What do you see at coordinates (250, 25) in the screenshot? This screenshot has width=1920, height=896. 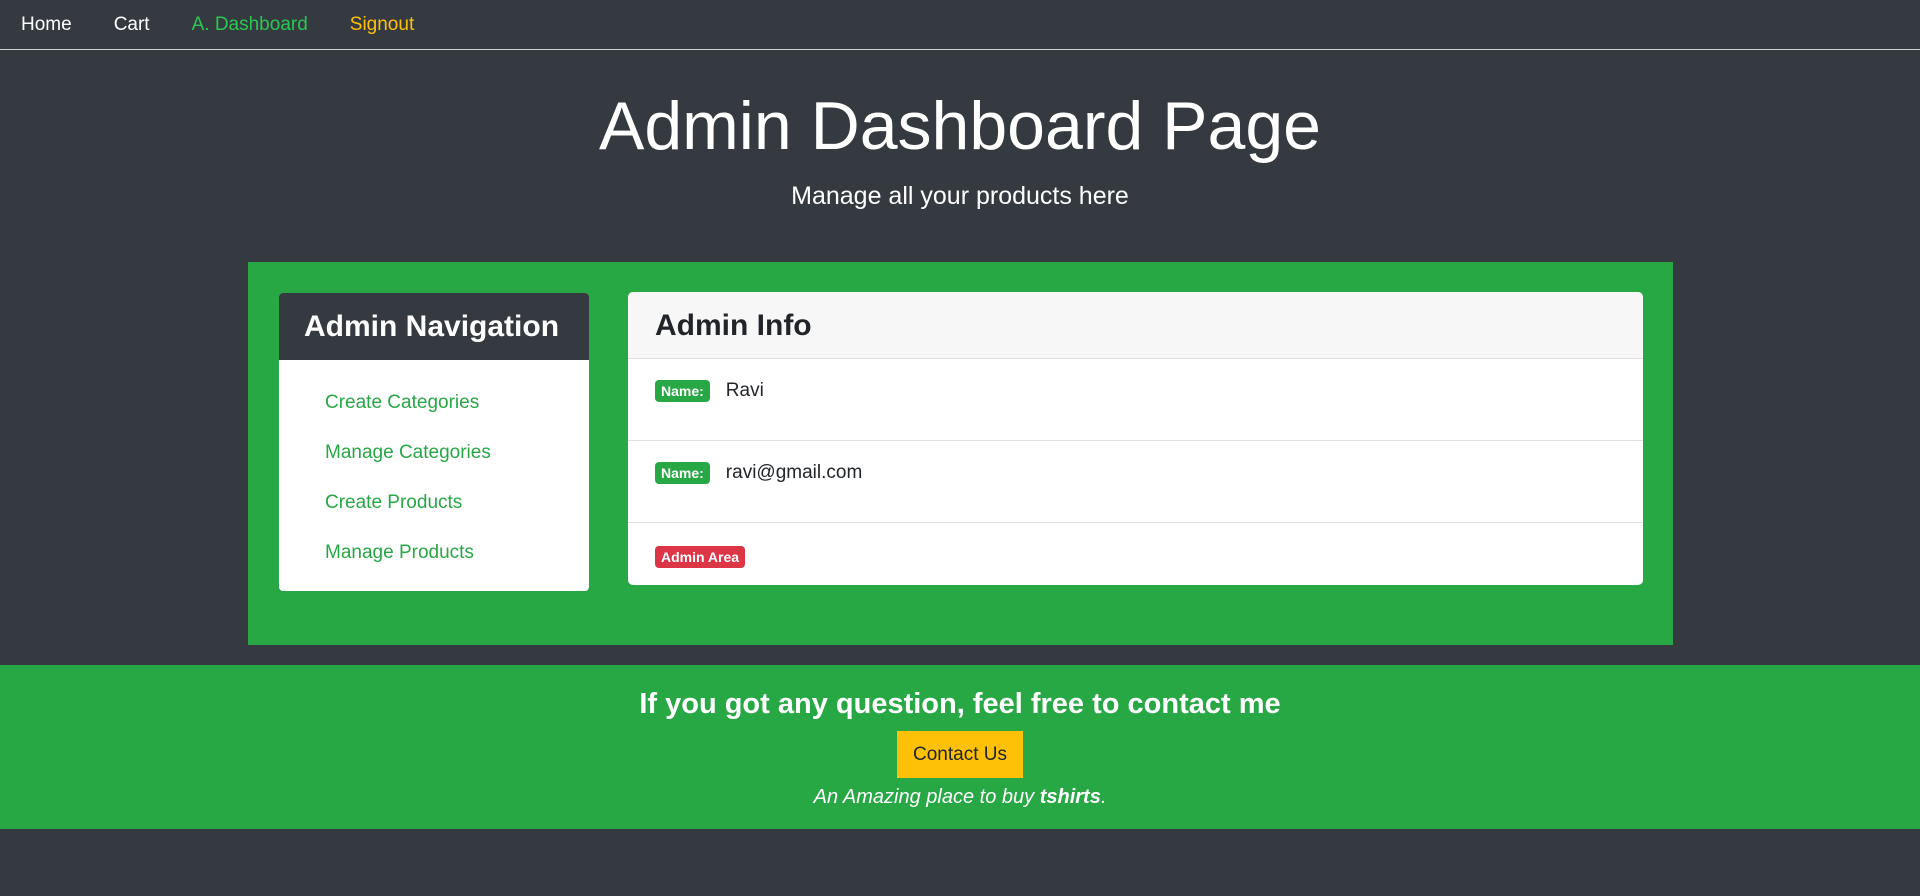 I see `nav-dashboard-link: A. Dashboard` at bounding box center [250, 25].